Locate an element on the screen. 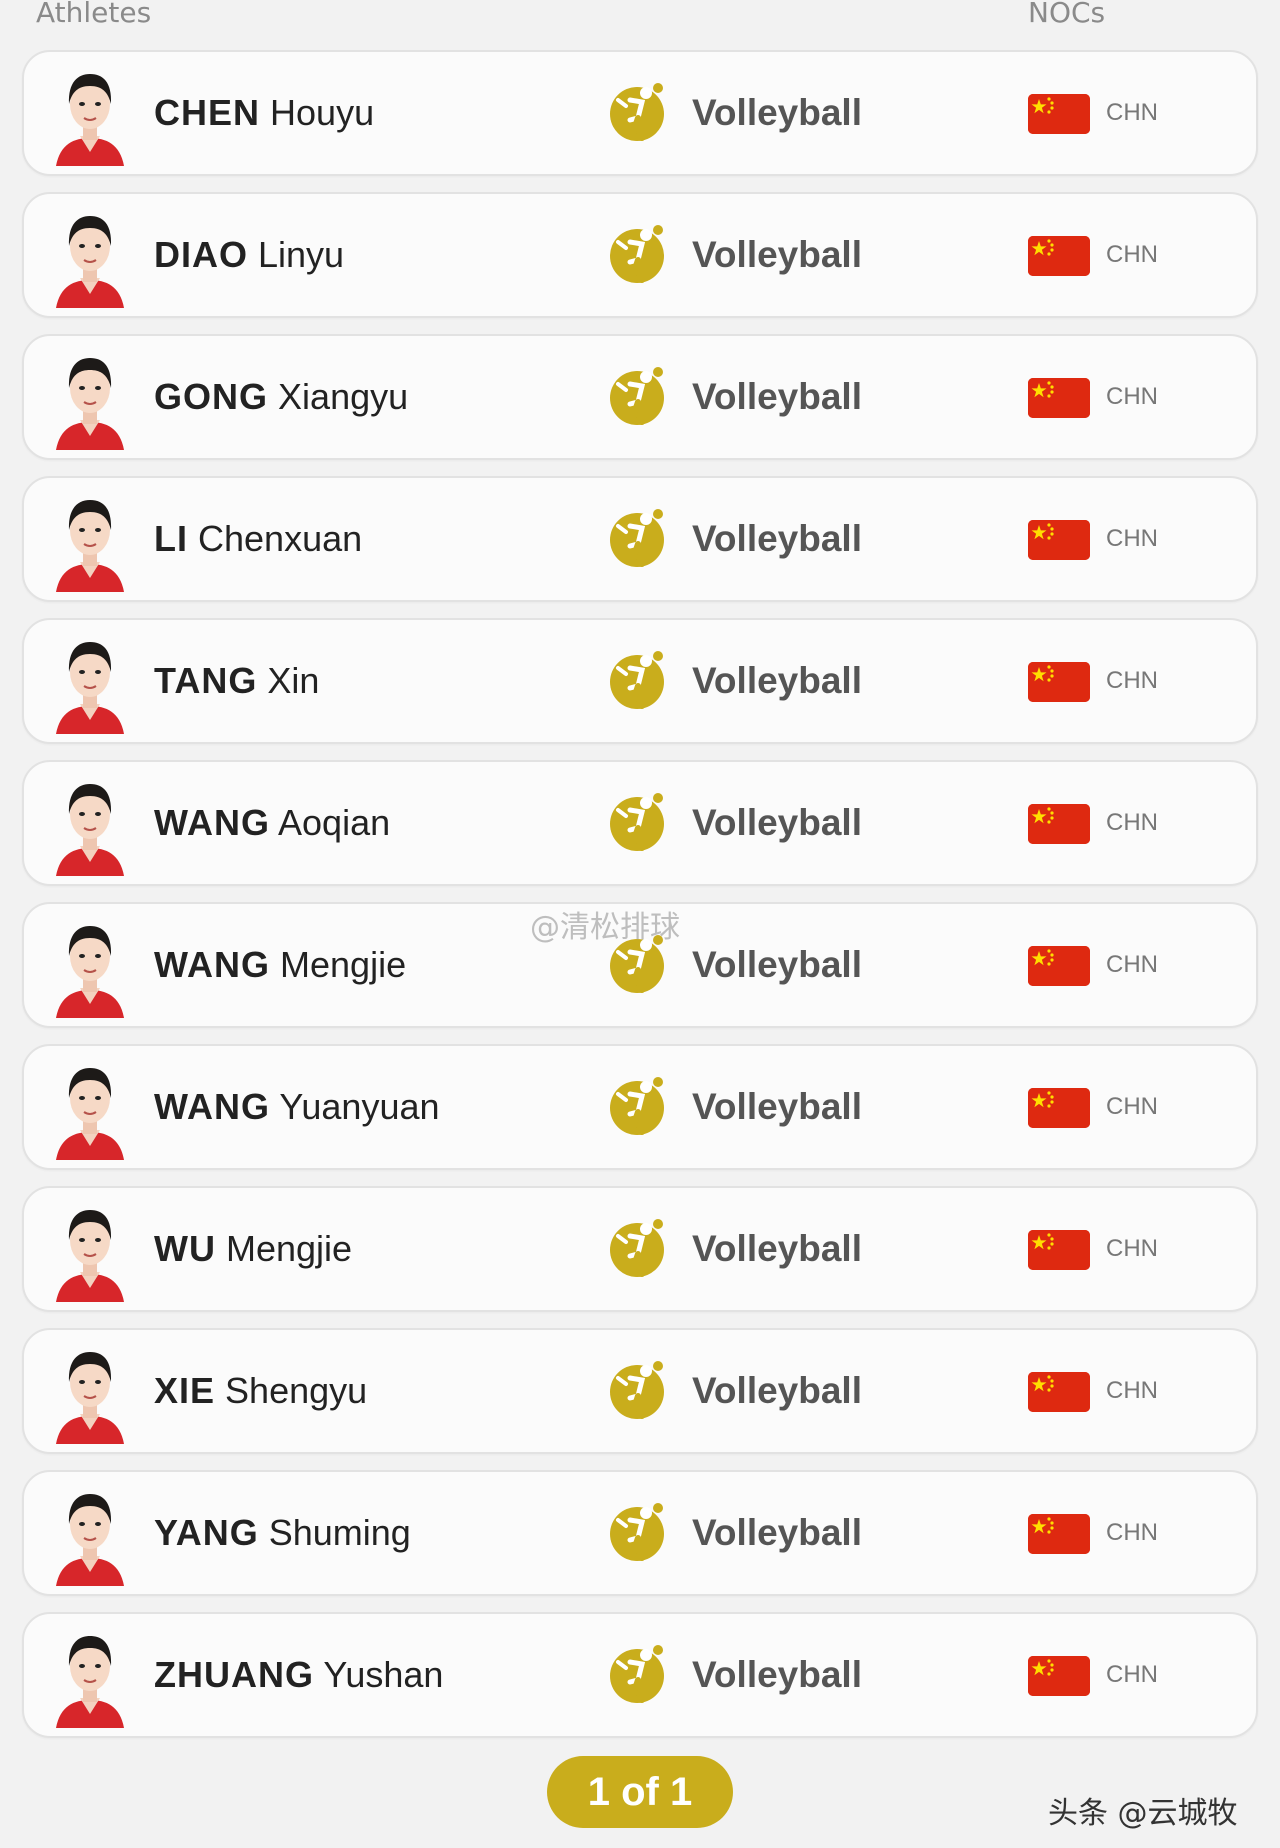  athlete-name: ZHUANG Yushan is located at coordinates (298, 1675).